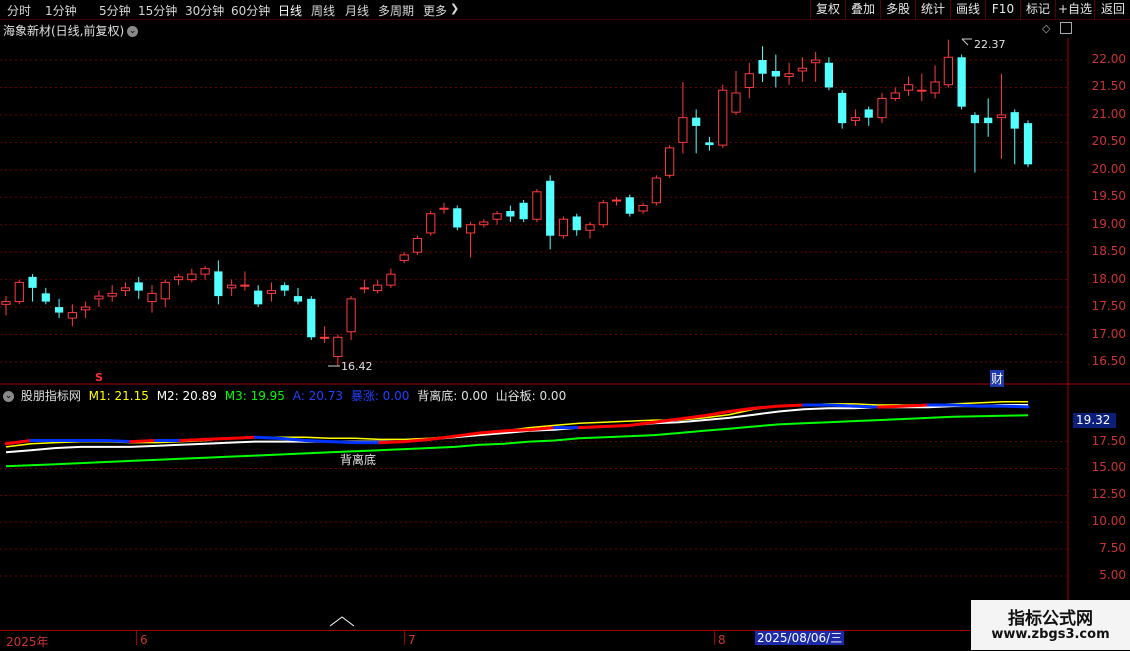 This screenshot has width=1130, height=651. I want to click on price-axis-label: 19.50, so click(1108, 196).